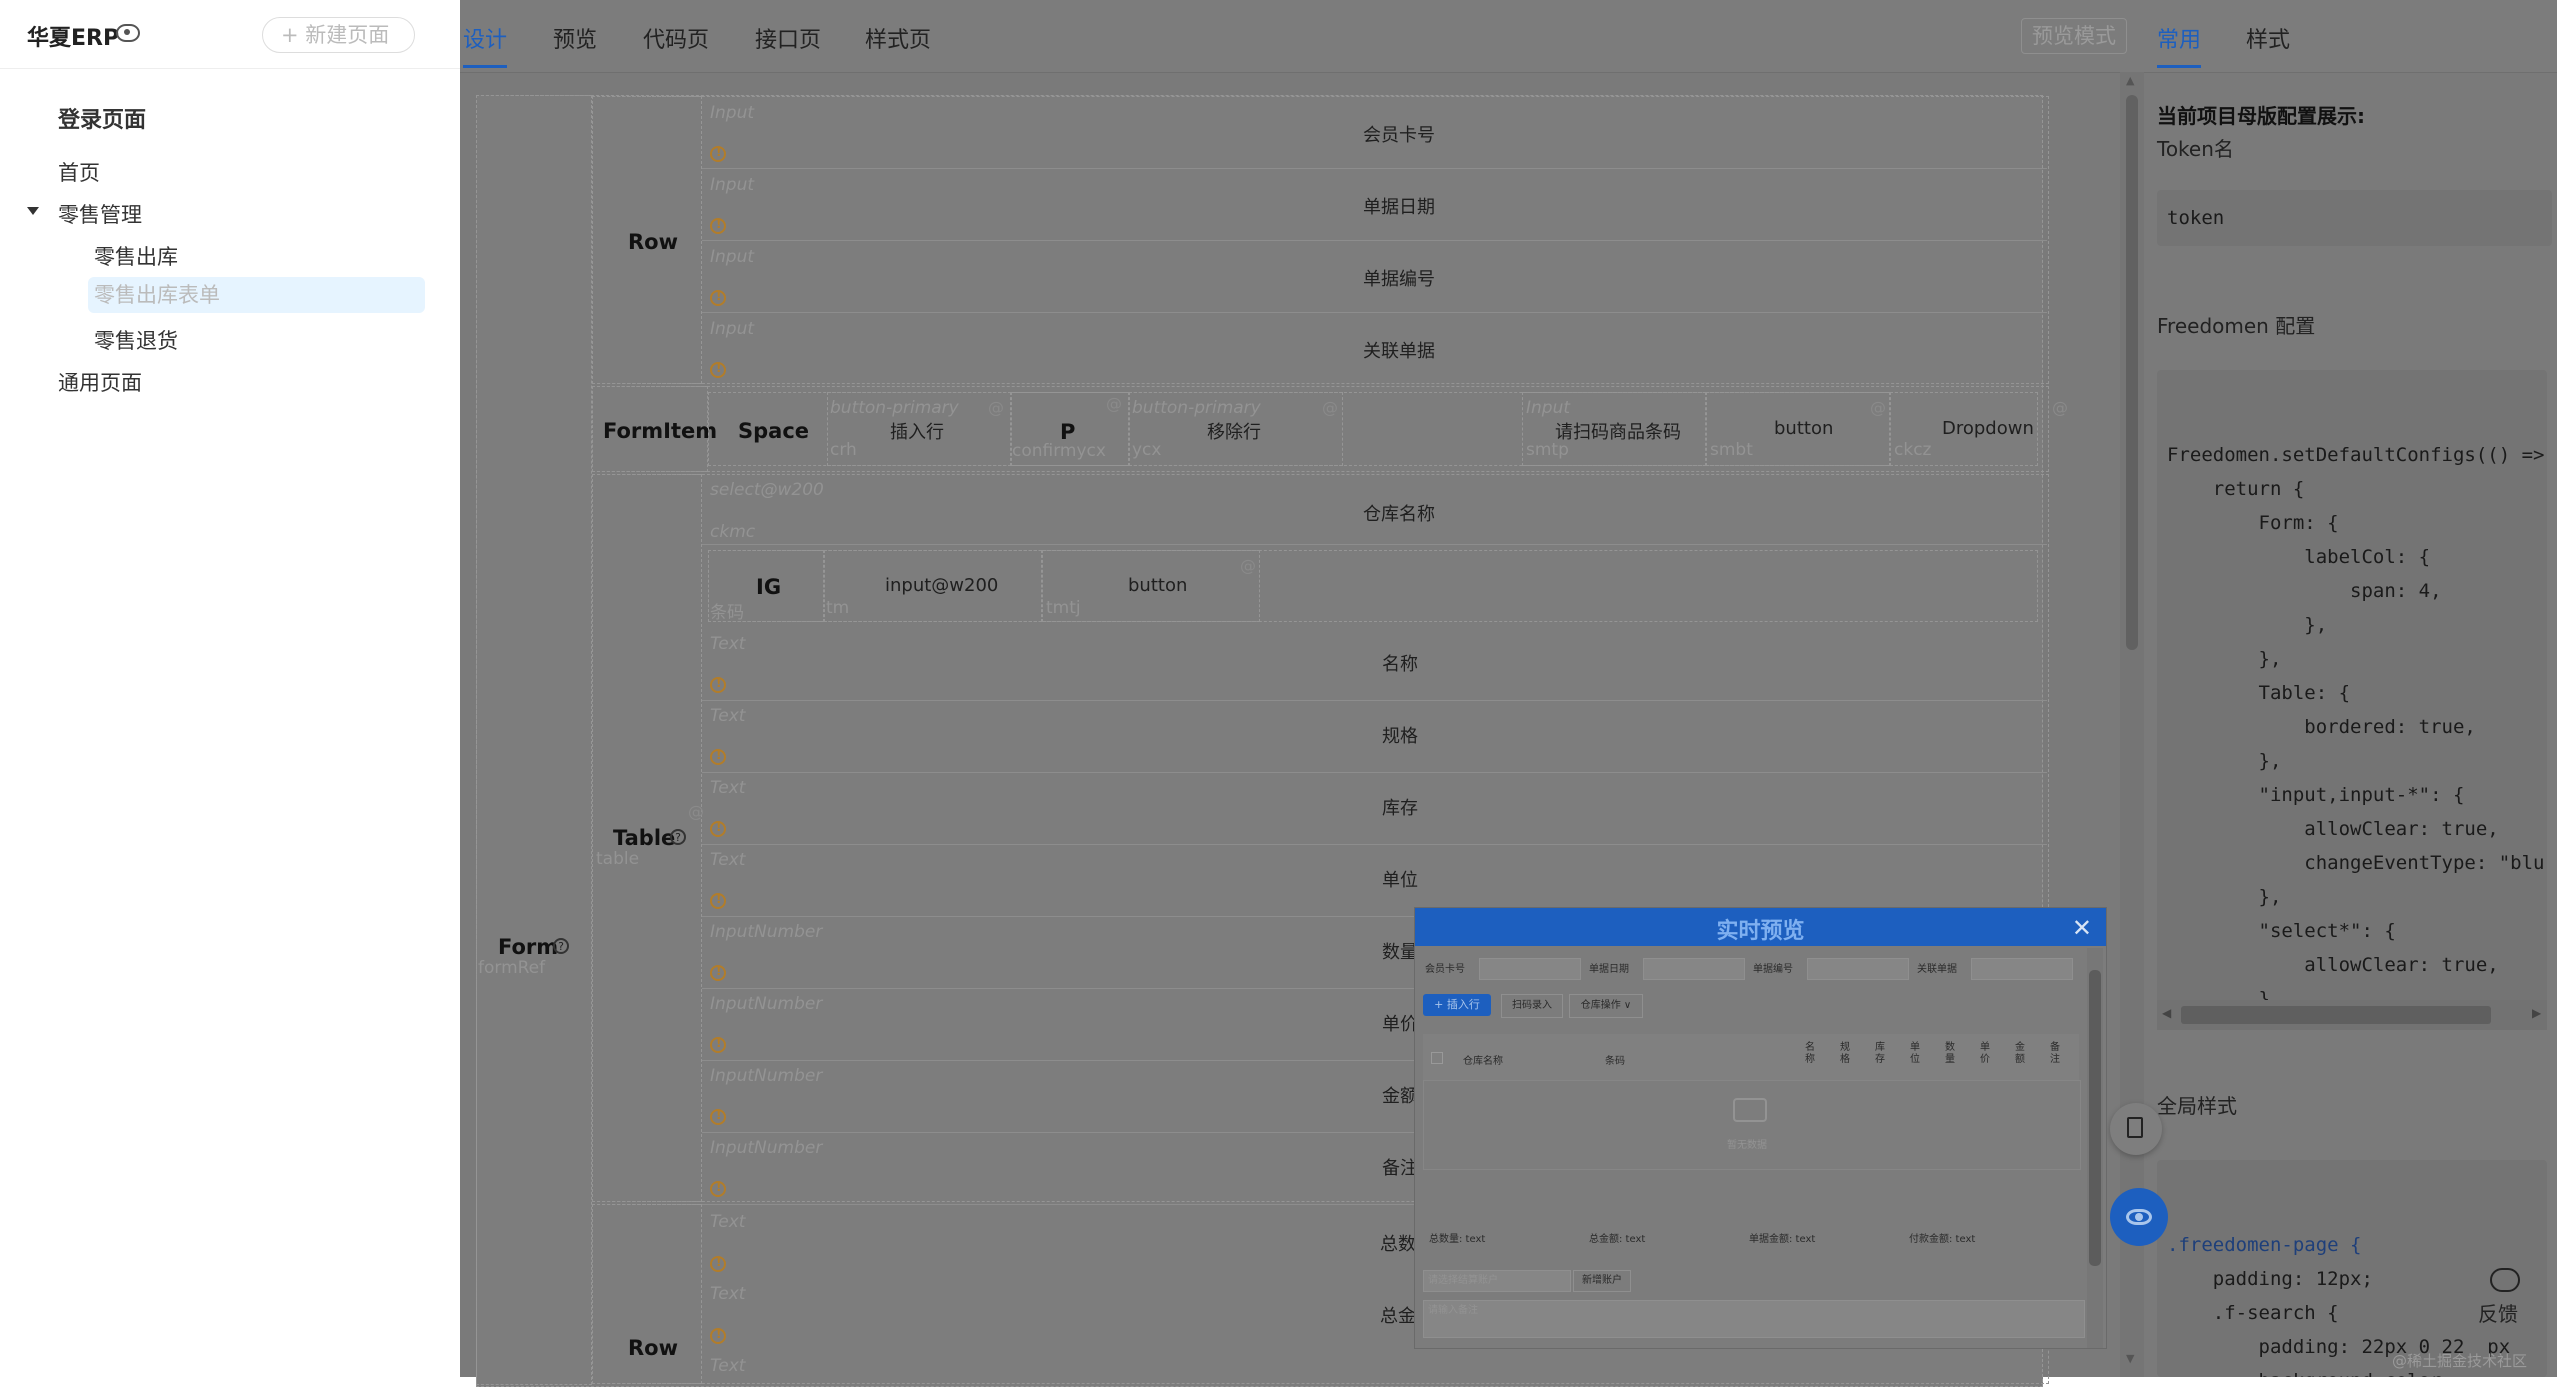 The width and height of the screenshot is (2557, 1387). Describe the element at coordinates (1609, 969) in the screenshot. I see `preview-field-label: 单据日期` at that location.